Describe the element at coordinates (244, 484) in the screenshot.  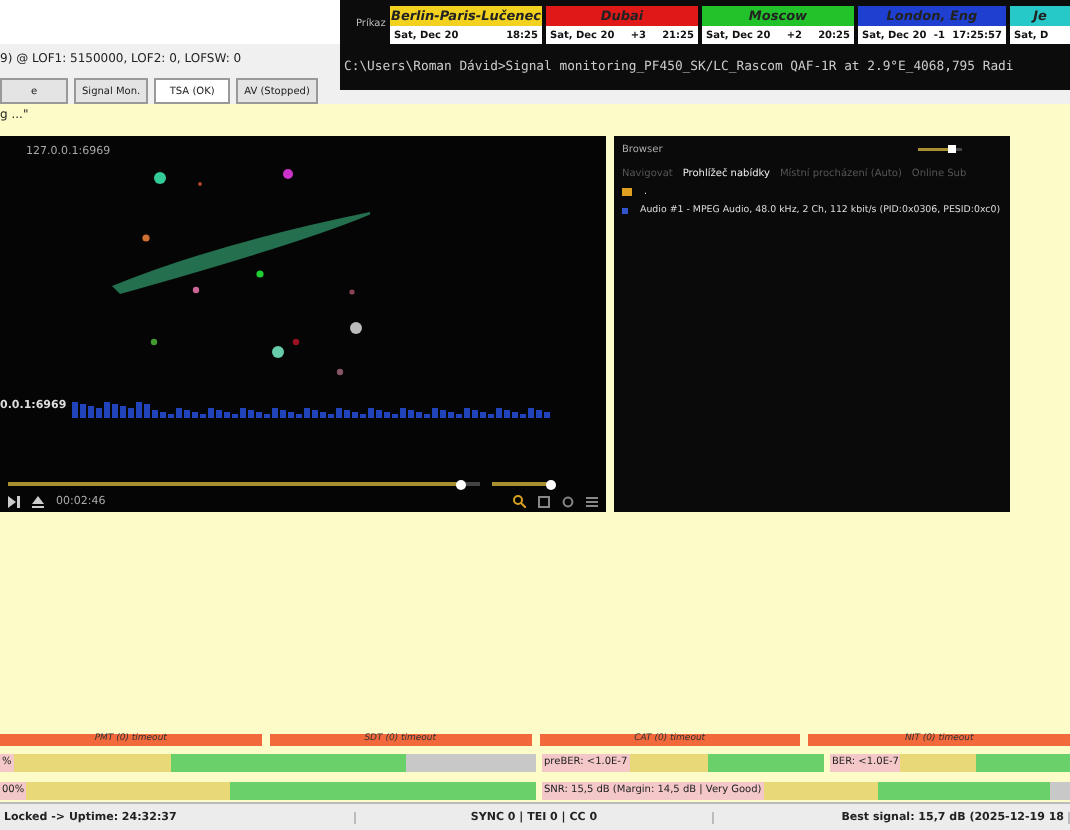
I see `seek-slider` at that location.